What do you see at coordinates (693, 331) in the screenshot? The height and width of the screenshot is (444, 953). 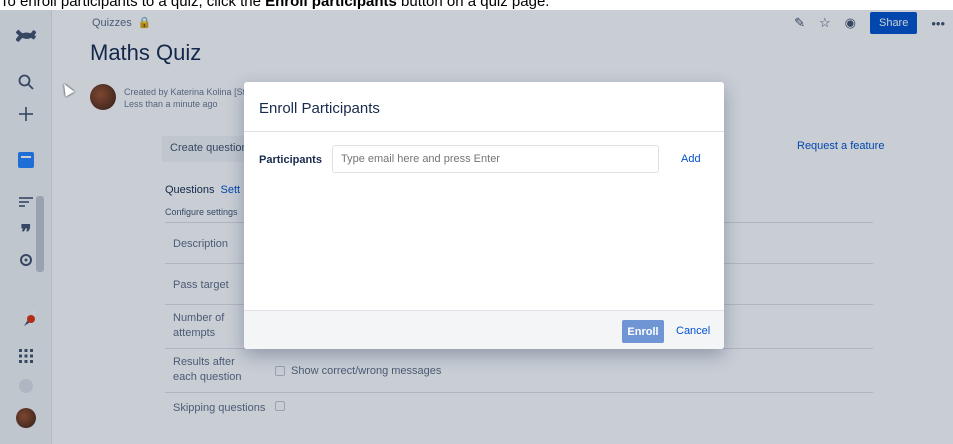 I see `cancel-button: Cancel` at bounding box center [693, 331].